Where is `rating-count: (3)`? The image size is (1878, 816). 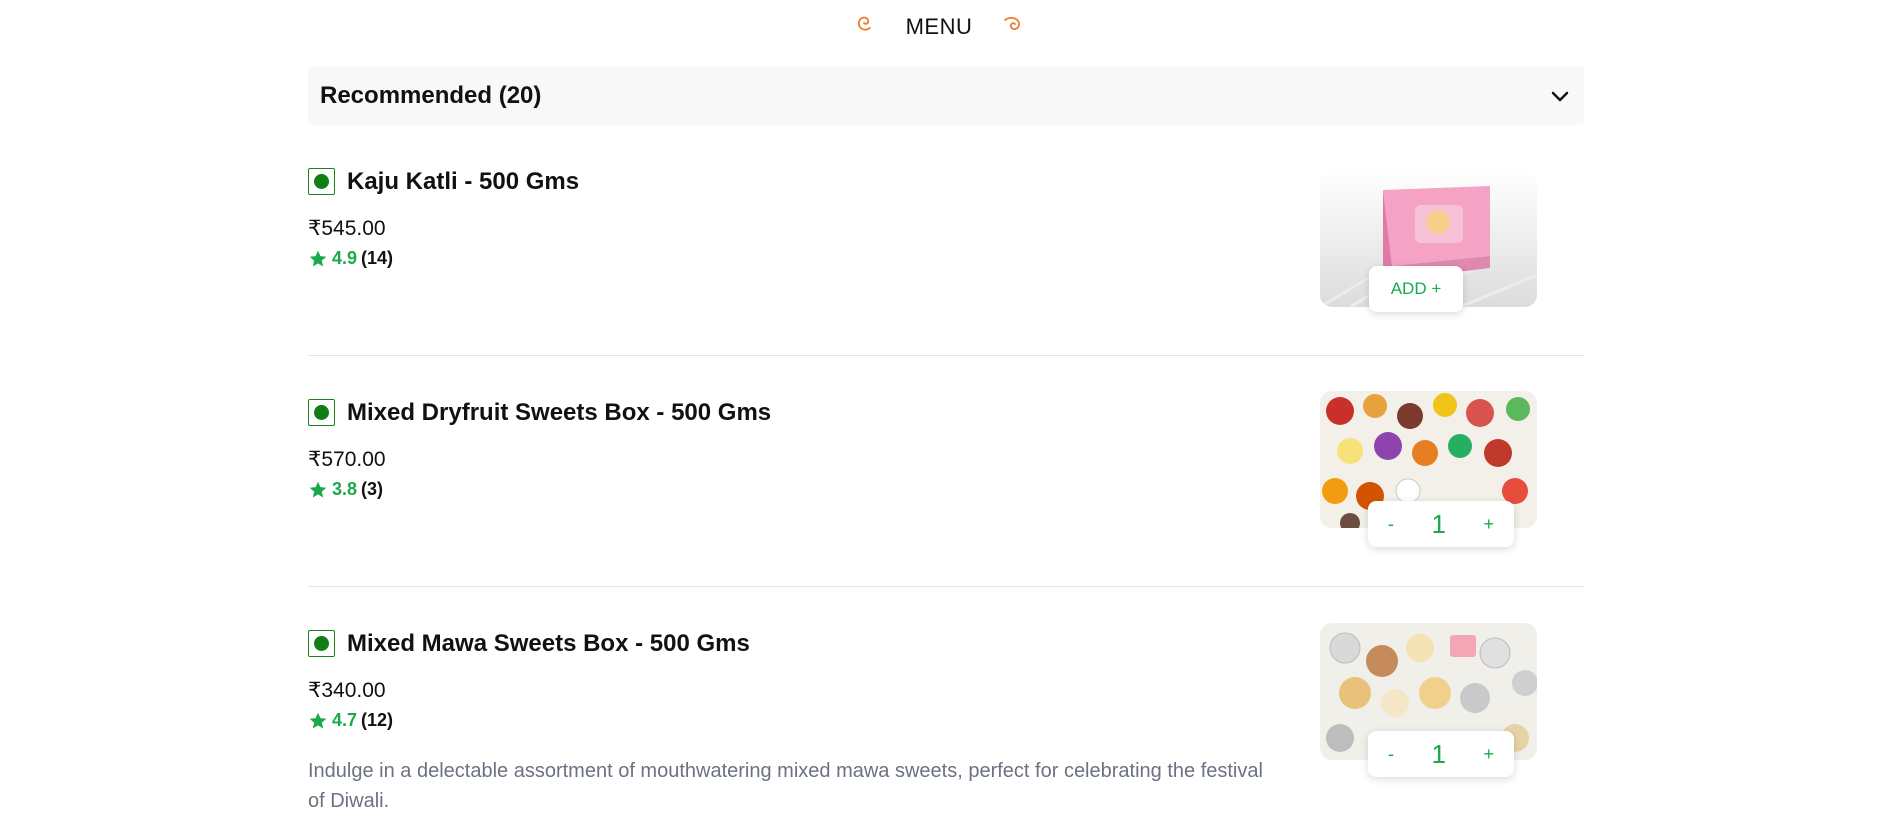 rating-count: (3) is located at coordinates (372, 489).